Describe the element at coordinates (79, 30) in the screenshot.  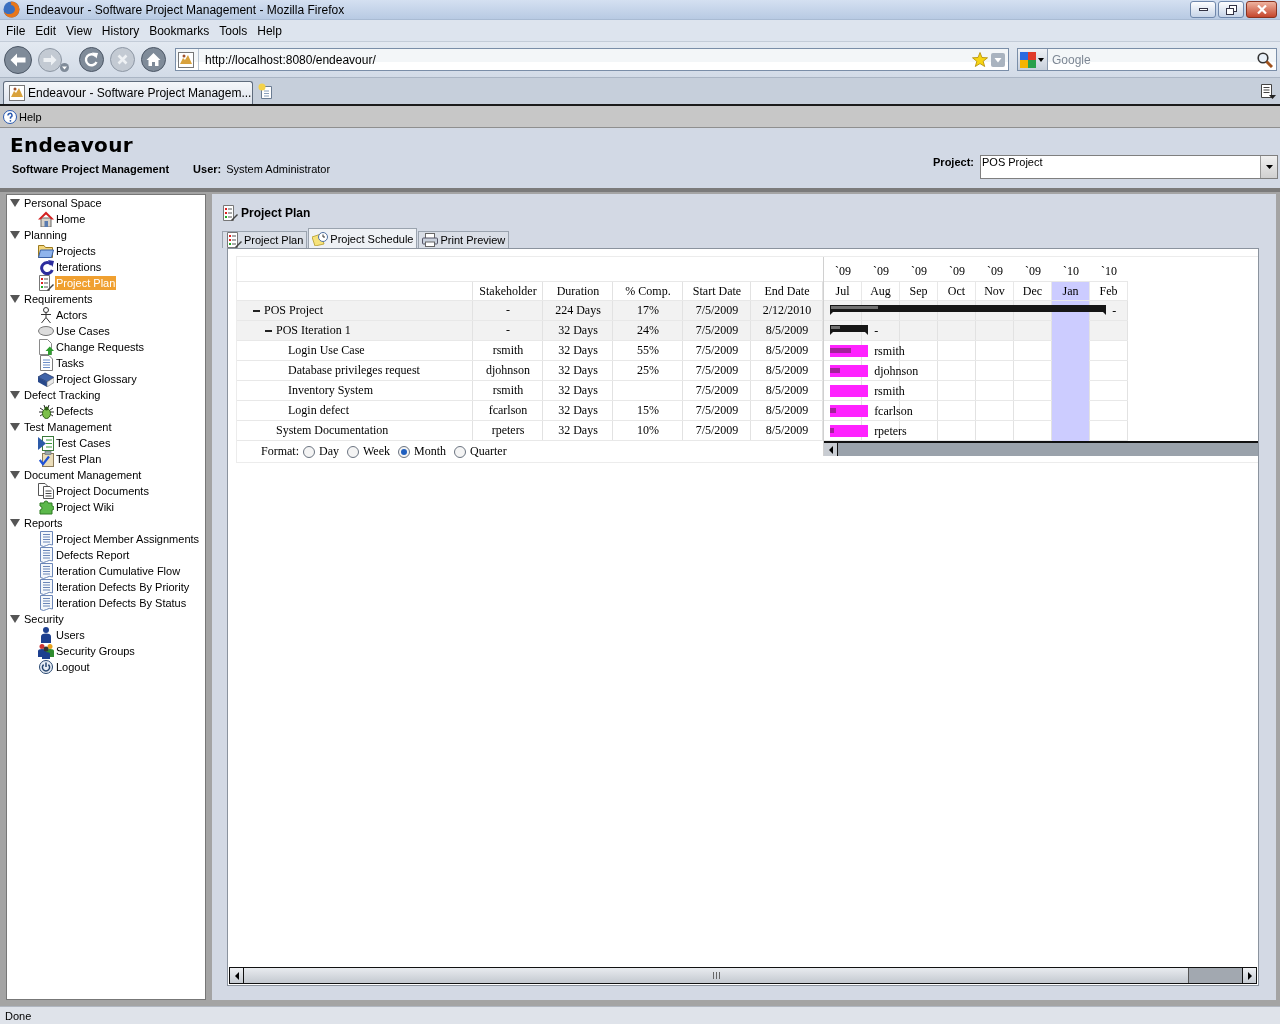
I see `menu-item: View` at that location.